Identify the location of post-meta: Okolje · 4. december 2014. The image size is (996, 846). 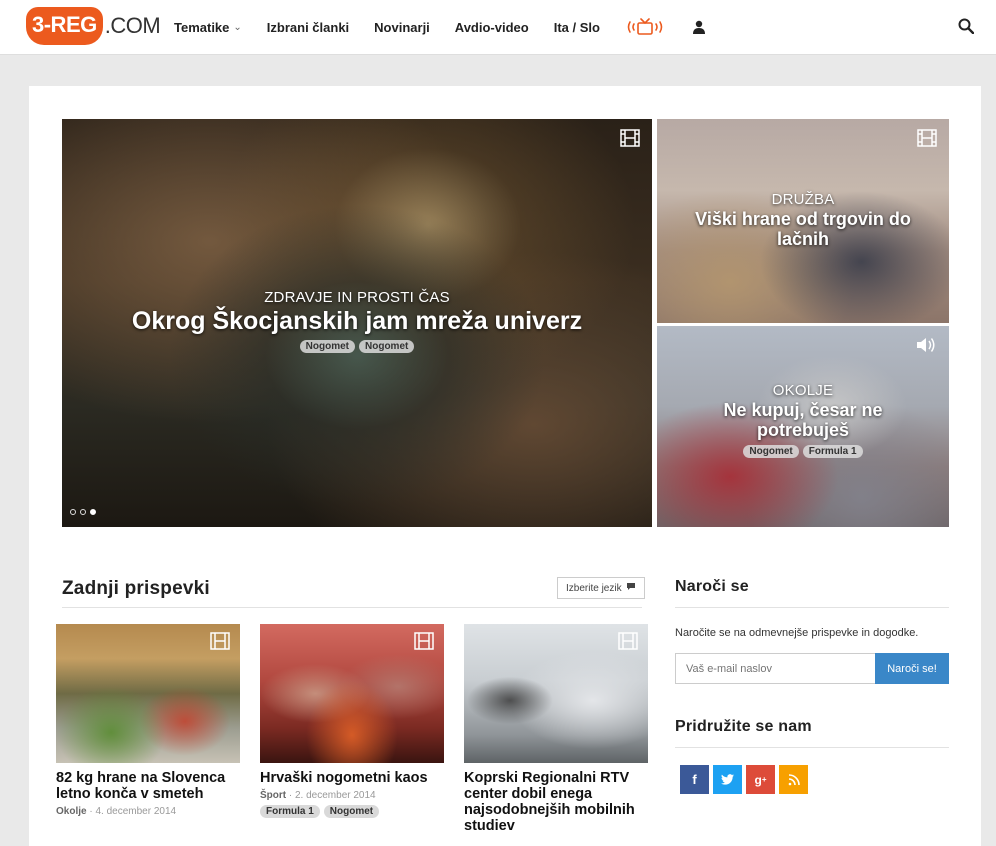
(148, 811).